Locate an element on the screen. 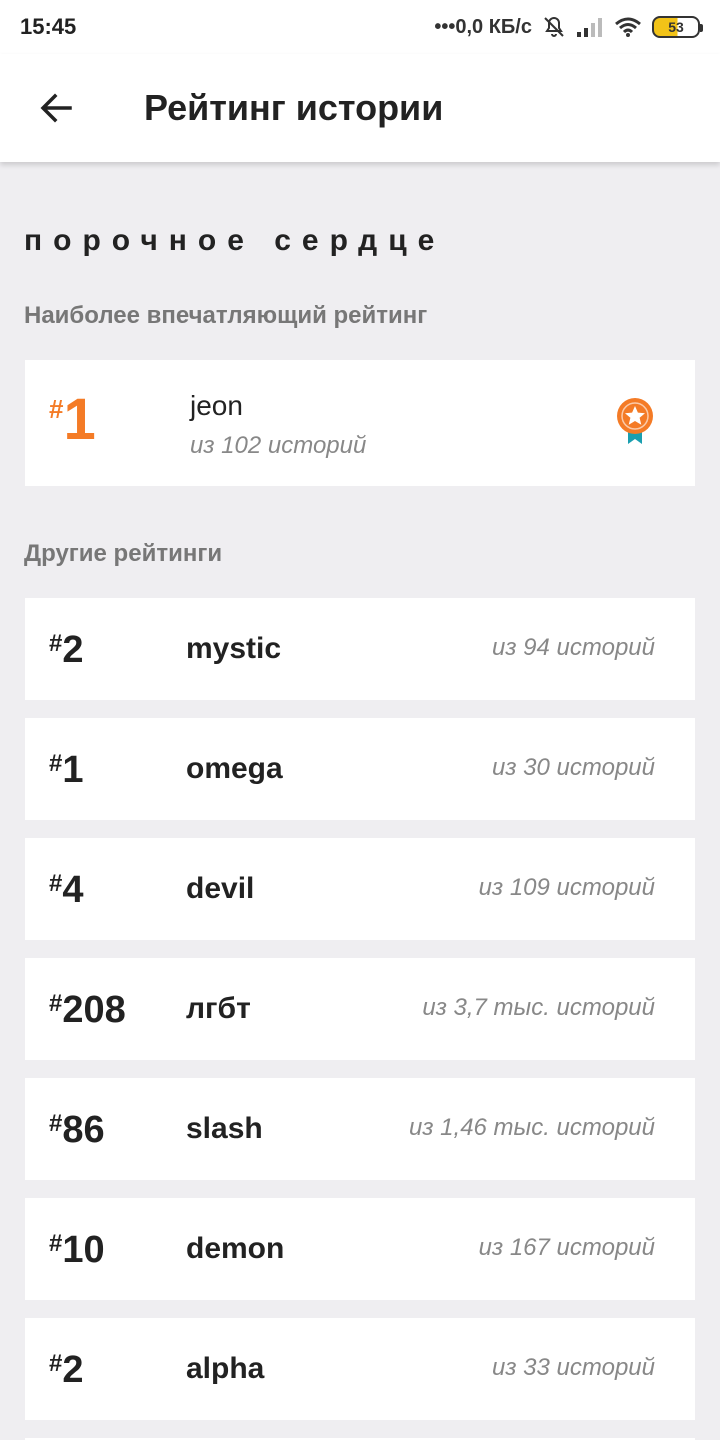  rating-row: #86 slash из 1,46 тыс. историй is located at coordinates (360, 1129).